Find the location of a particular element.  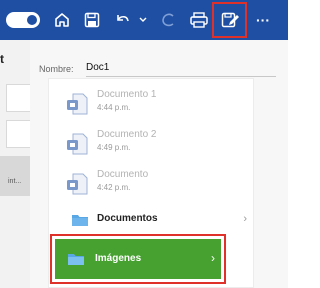

file-name-input is located at coordinates (181, 67).